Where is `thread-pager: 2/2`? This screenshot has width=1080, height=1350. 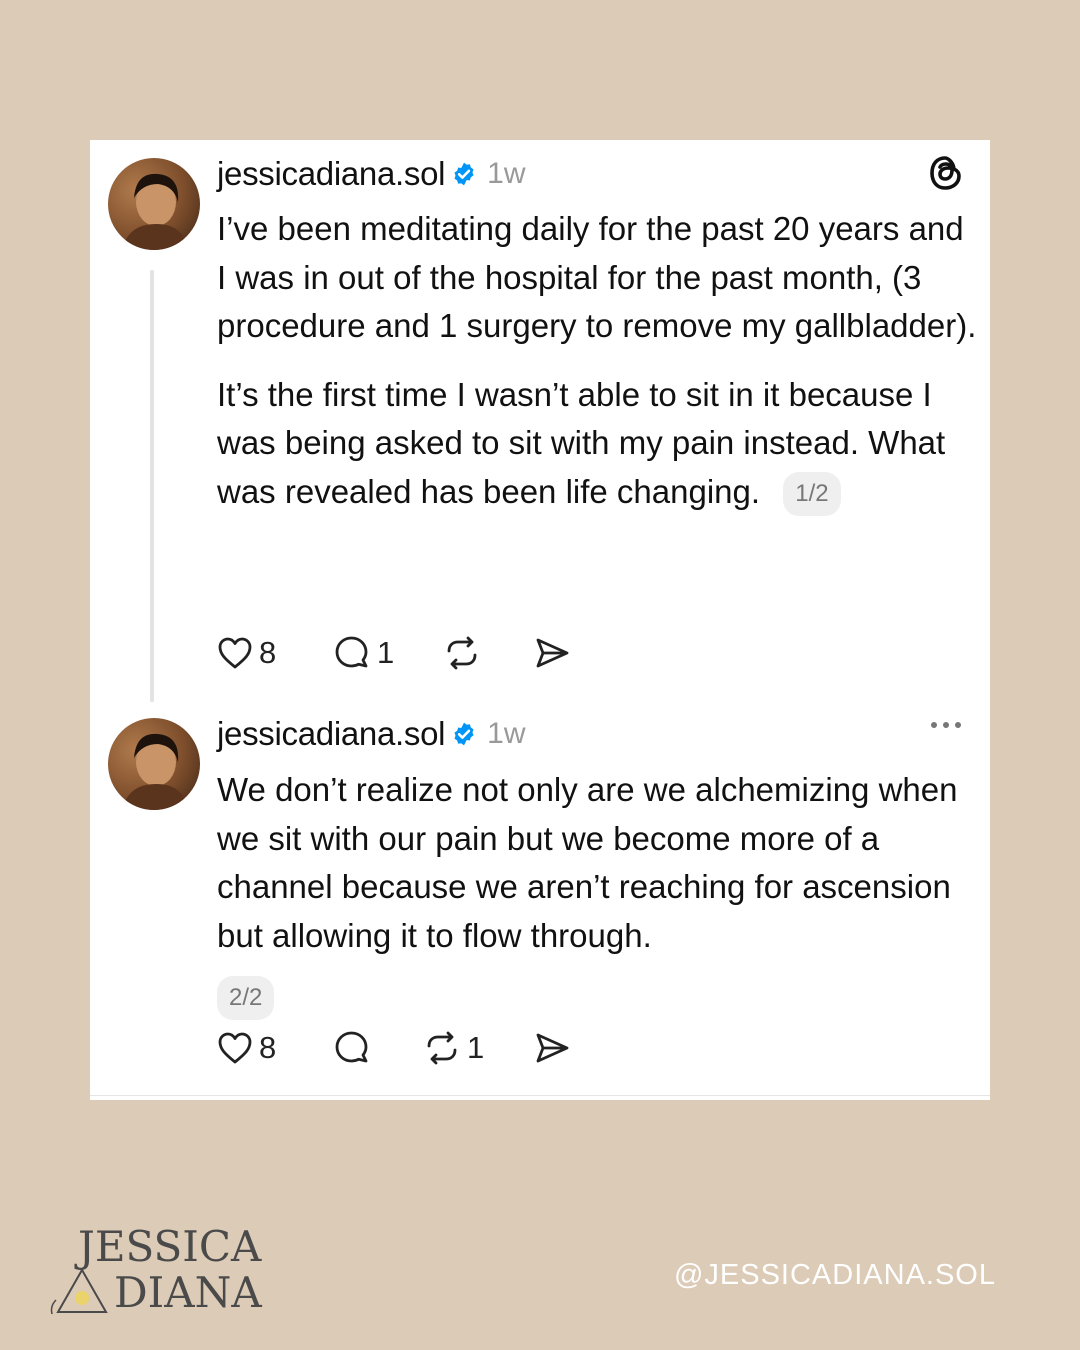
thread-pager: 2/2 is located at coordinates (246, 998).